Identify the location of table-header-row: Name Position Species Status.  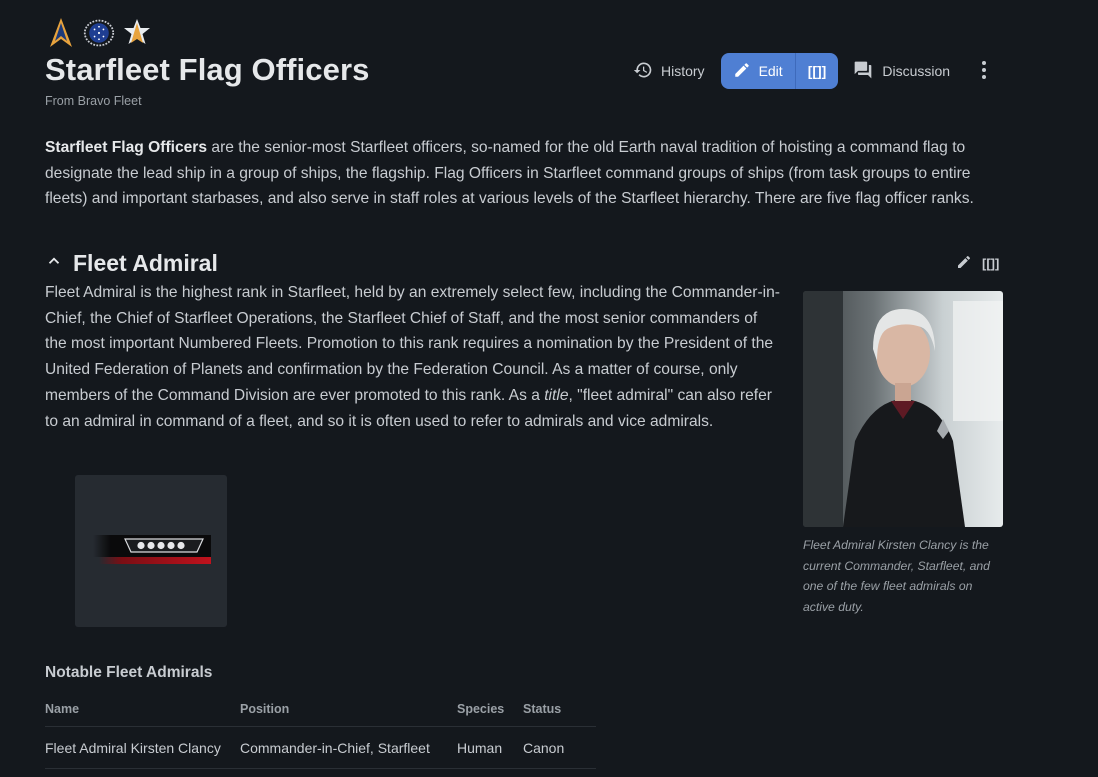
(320, 709).